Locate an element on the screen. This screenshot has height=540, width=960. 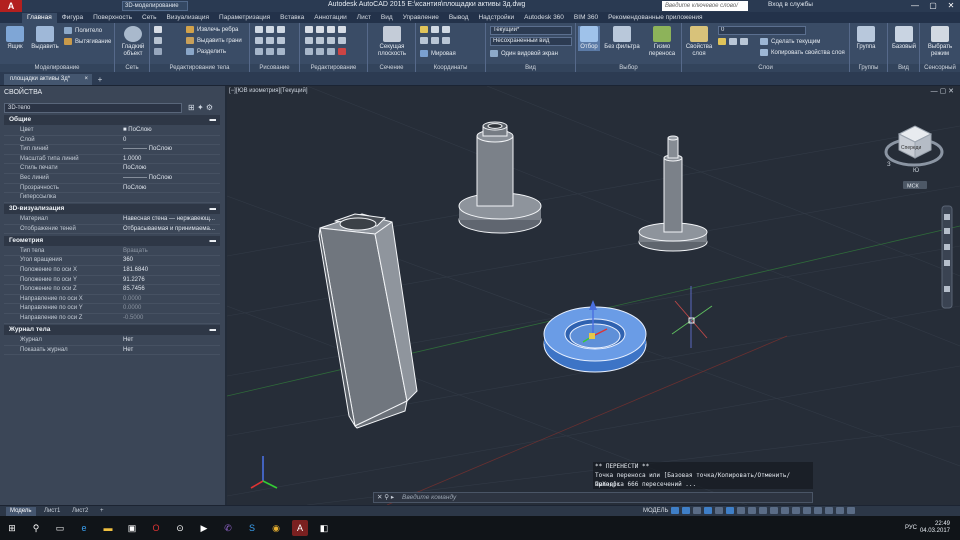
tab-home: Главная is located at coordinates (39, 18).